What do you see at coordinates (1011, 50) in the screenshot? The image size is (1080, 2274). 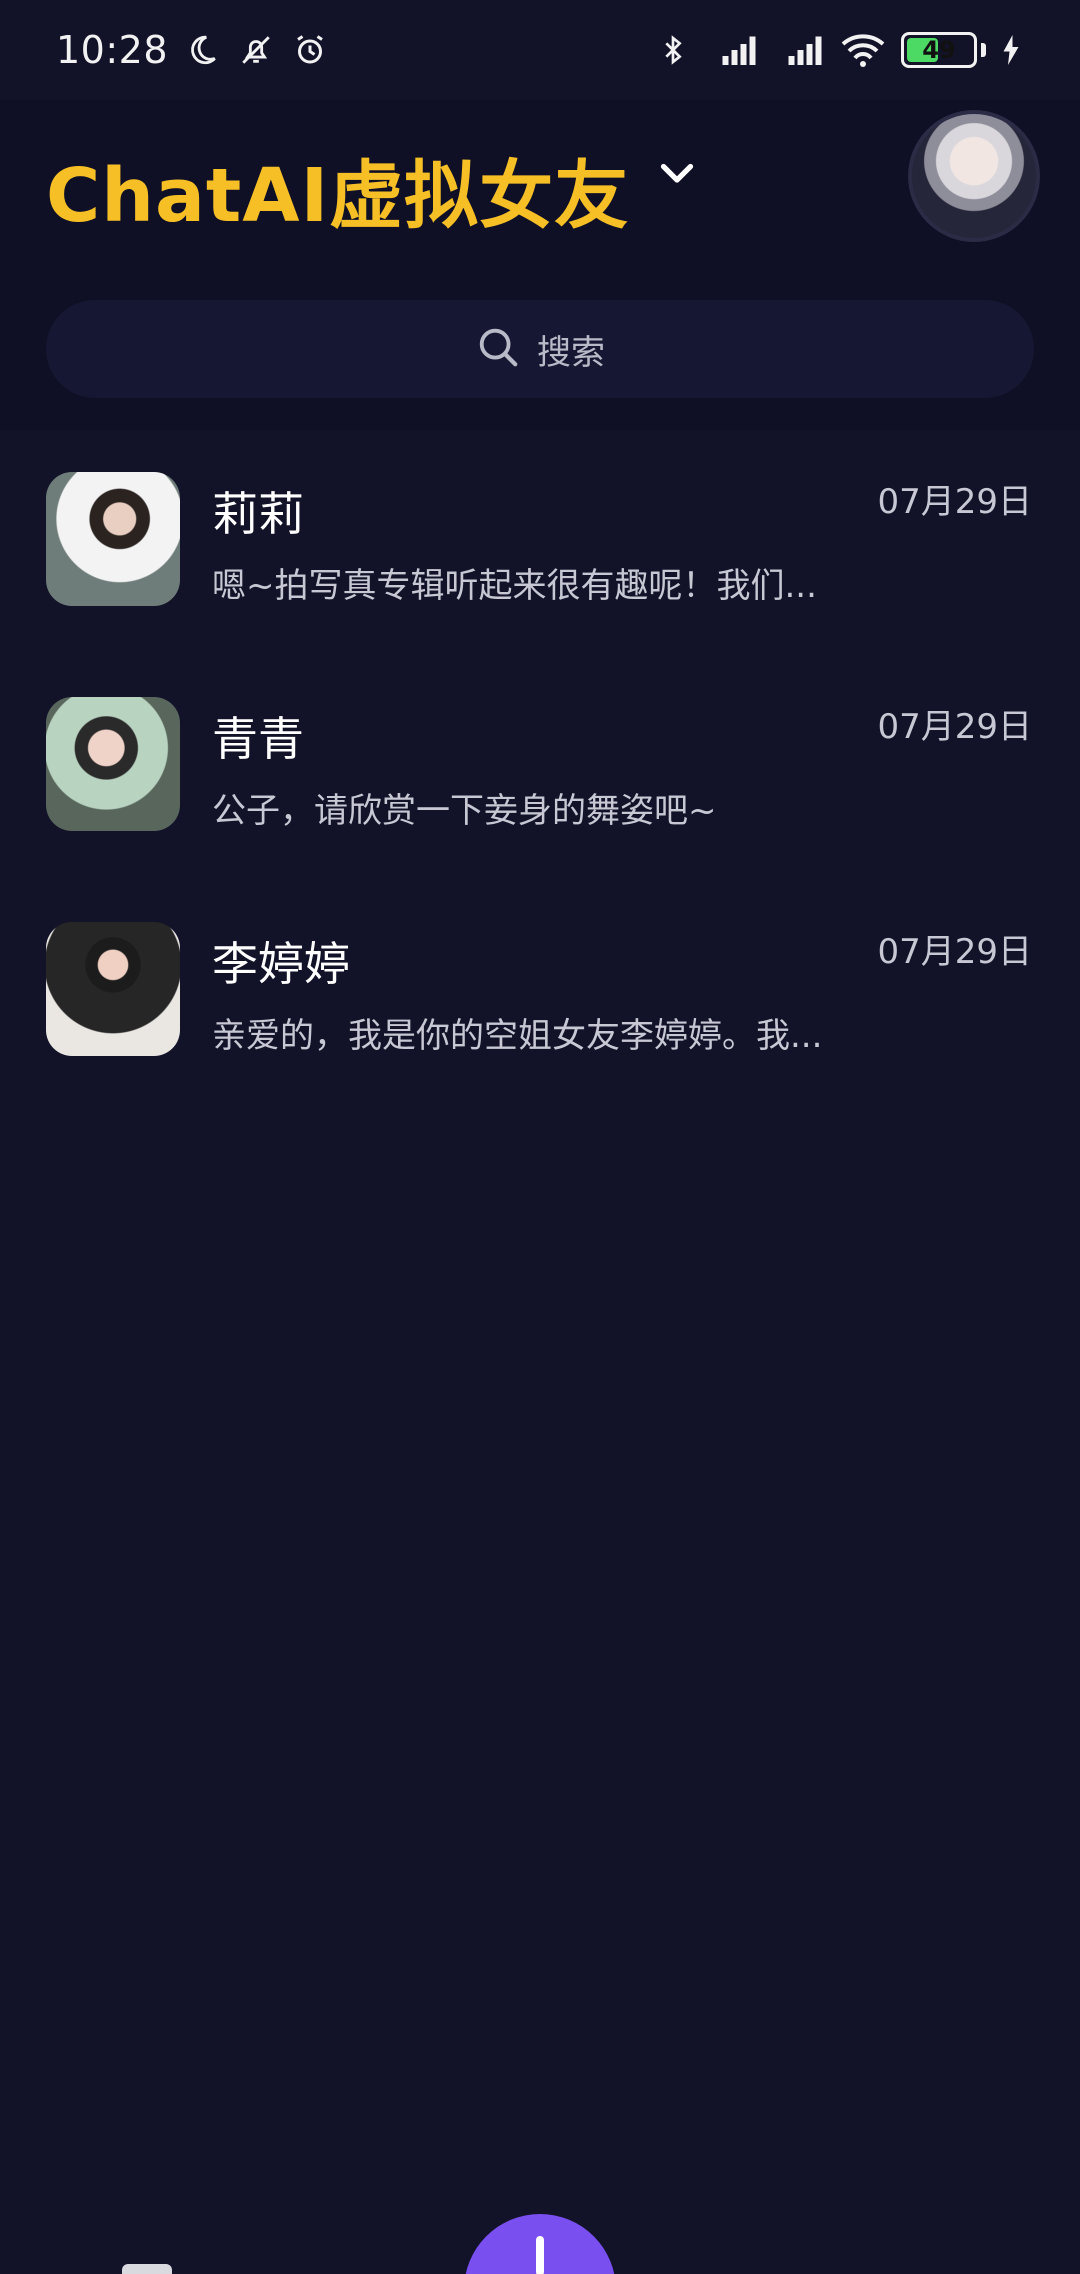 I see `charging-icon` at bounding box center [1011, 50].